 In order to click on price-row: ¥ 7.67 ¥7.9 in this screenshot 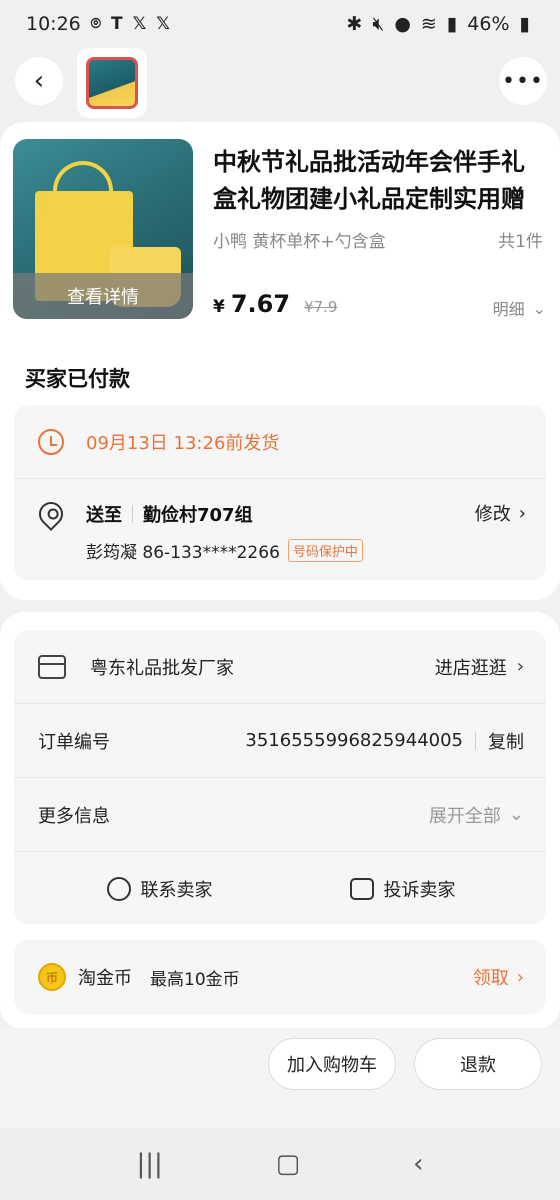, I will do `click(275, 304)`.